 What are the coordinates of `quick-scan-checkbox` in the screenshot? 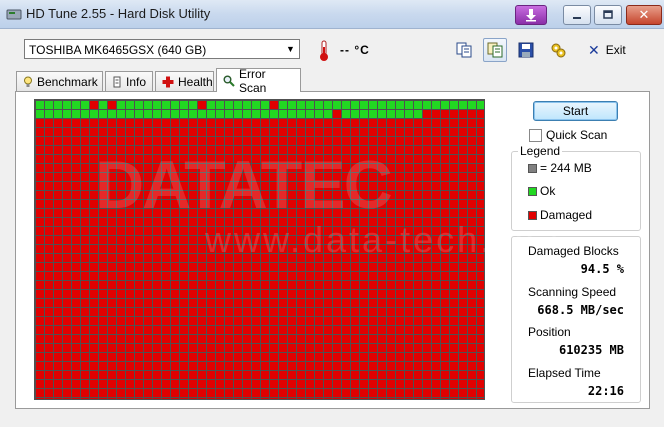 It's located at (535, 135).